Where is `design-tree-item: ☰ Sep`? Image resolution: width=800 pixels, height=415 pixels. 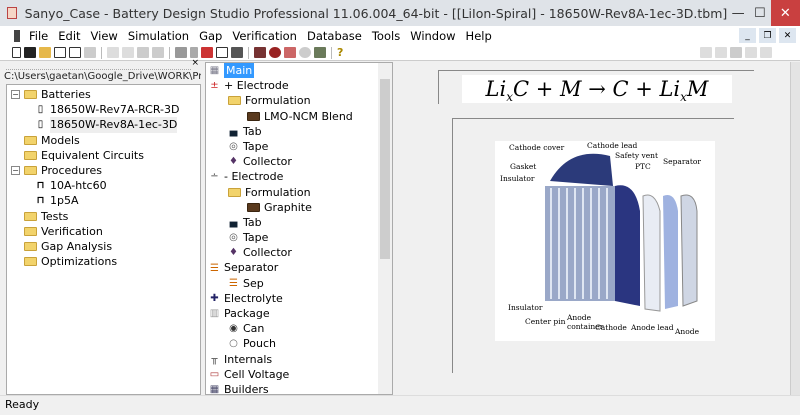 design-tree-item: ☰ Sep is located at coordinates (300, 283).